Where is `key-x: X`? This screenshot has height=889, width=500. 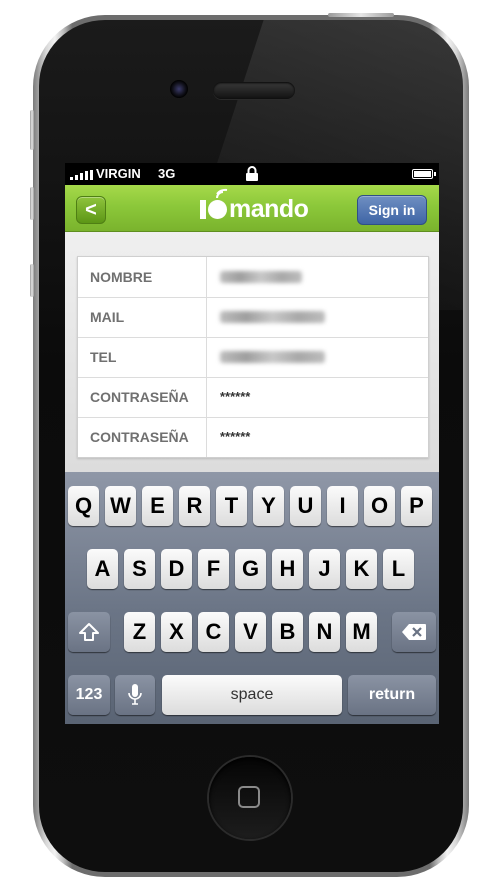
key-x: X is located at coordinates (176, 632).